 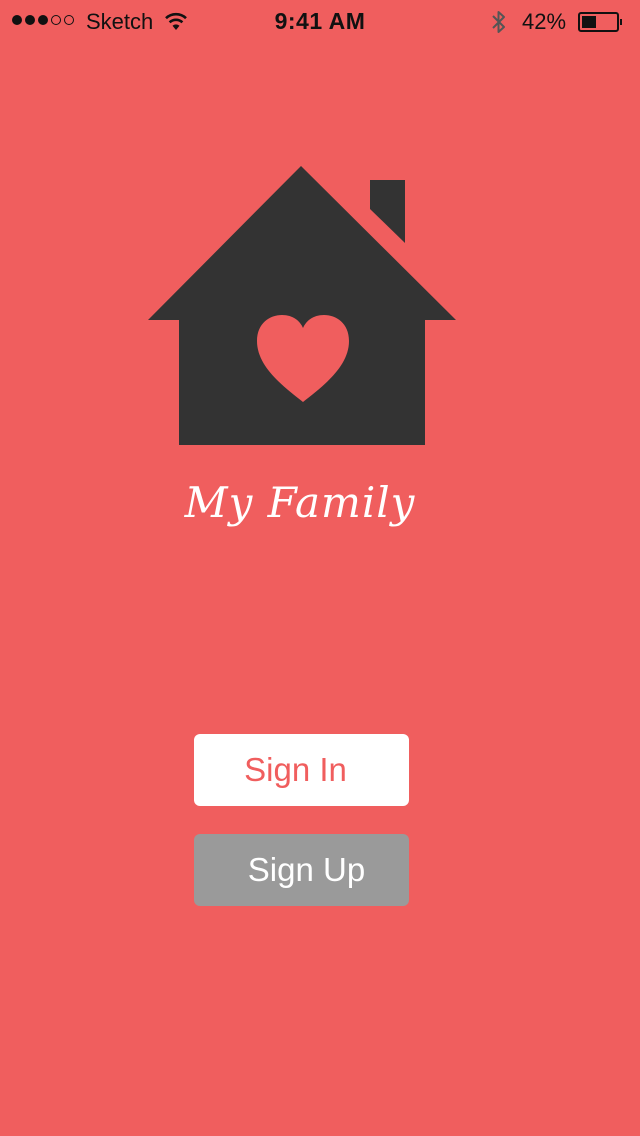 I want to click on battery-icon, so click(x=600, y=22).